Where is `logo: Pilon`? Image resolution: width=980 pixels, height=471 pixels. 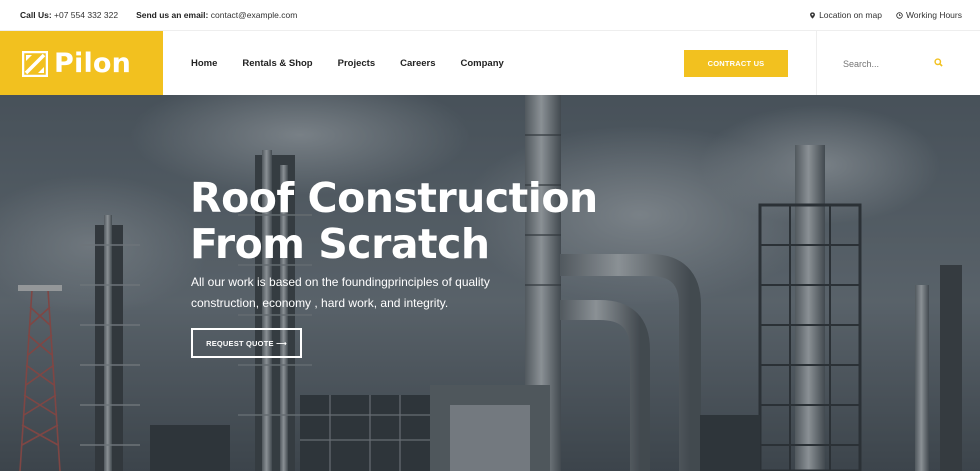
logo: Pilon is located at coordinates (81, 63).